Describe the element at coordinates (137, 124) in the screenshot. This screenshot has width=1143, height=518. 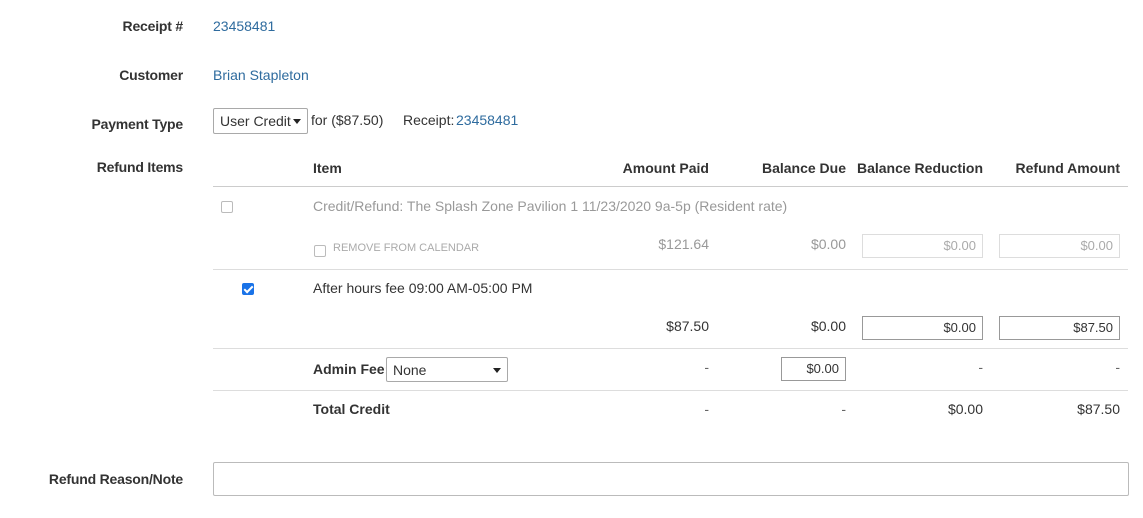
I see `payment-type-label: Payment Type` at that location.